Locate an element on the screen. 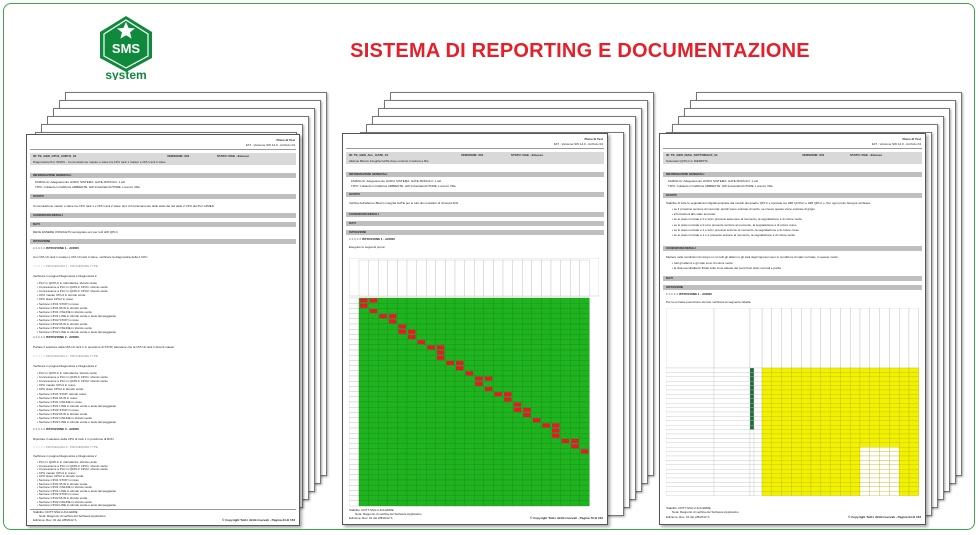  section-data: DATI is located at coordinates (669, 278).